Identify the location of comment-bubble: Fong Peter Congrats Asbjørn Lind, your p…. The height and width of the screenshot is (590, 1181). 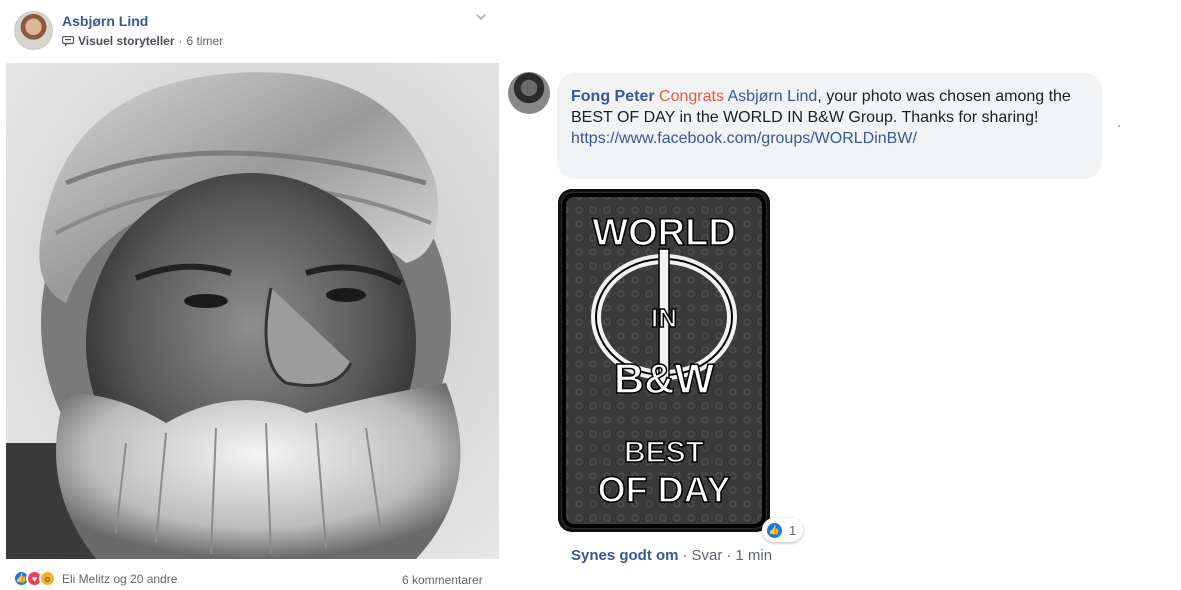
(829, 126).